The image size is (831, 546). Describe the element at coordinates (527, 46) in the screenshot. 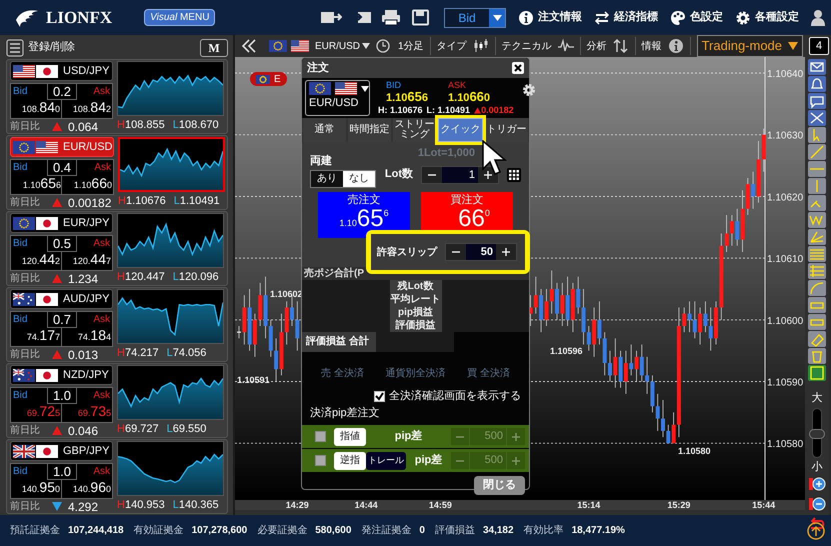

I see `chart-menu-item: テクニカル` at that location.